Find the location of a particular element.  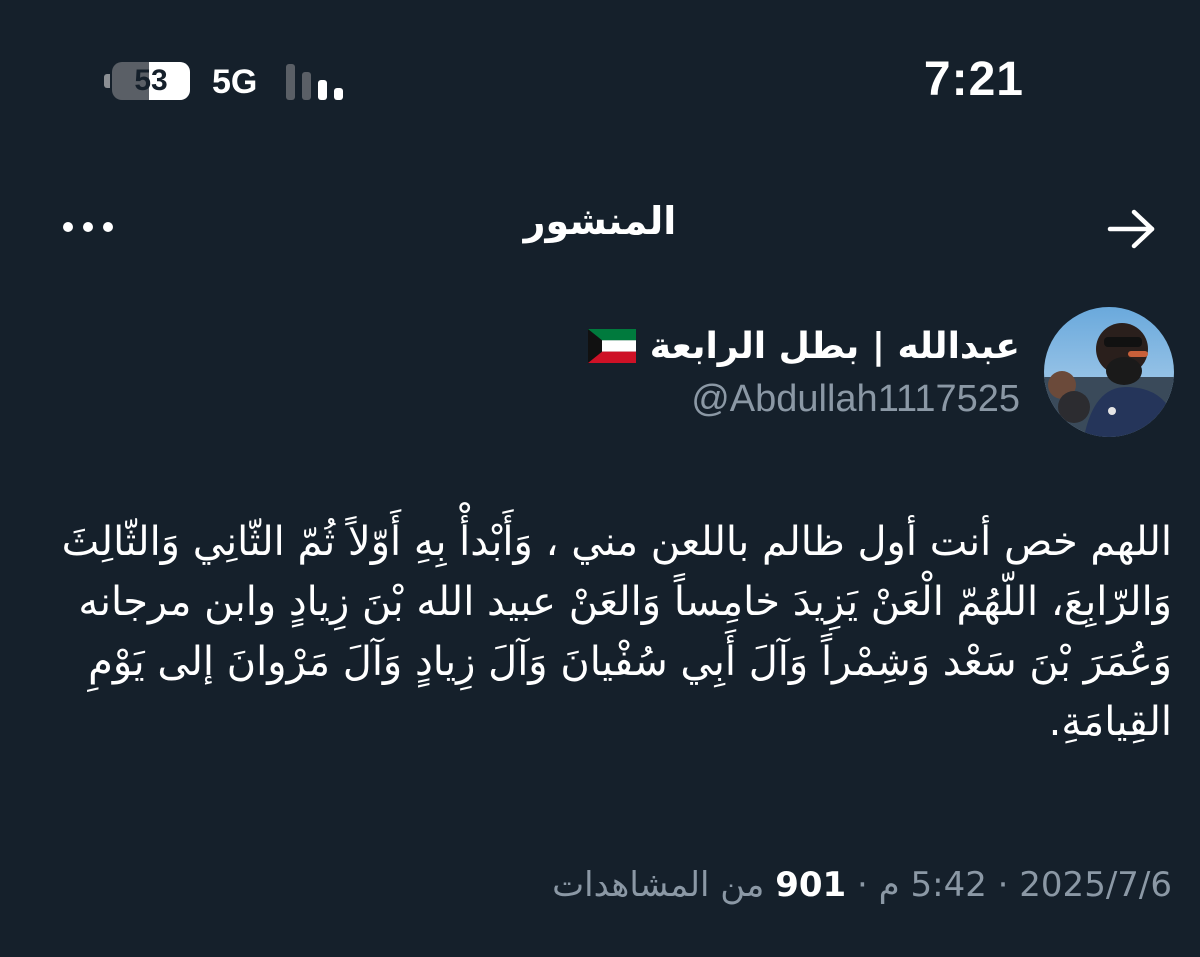

status-time: 7:21 is located at coordinates (973, 79).